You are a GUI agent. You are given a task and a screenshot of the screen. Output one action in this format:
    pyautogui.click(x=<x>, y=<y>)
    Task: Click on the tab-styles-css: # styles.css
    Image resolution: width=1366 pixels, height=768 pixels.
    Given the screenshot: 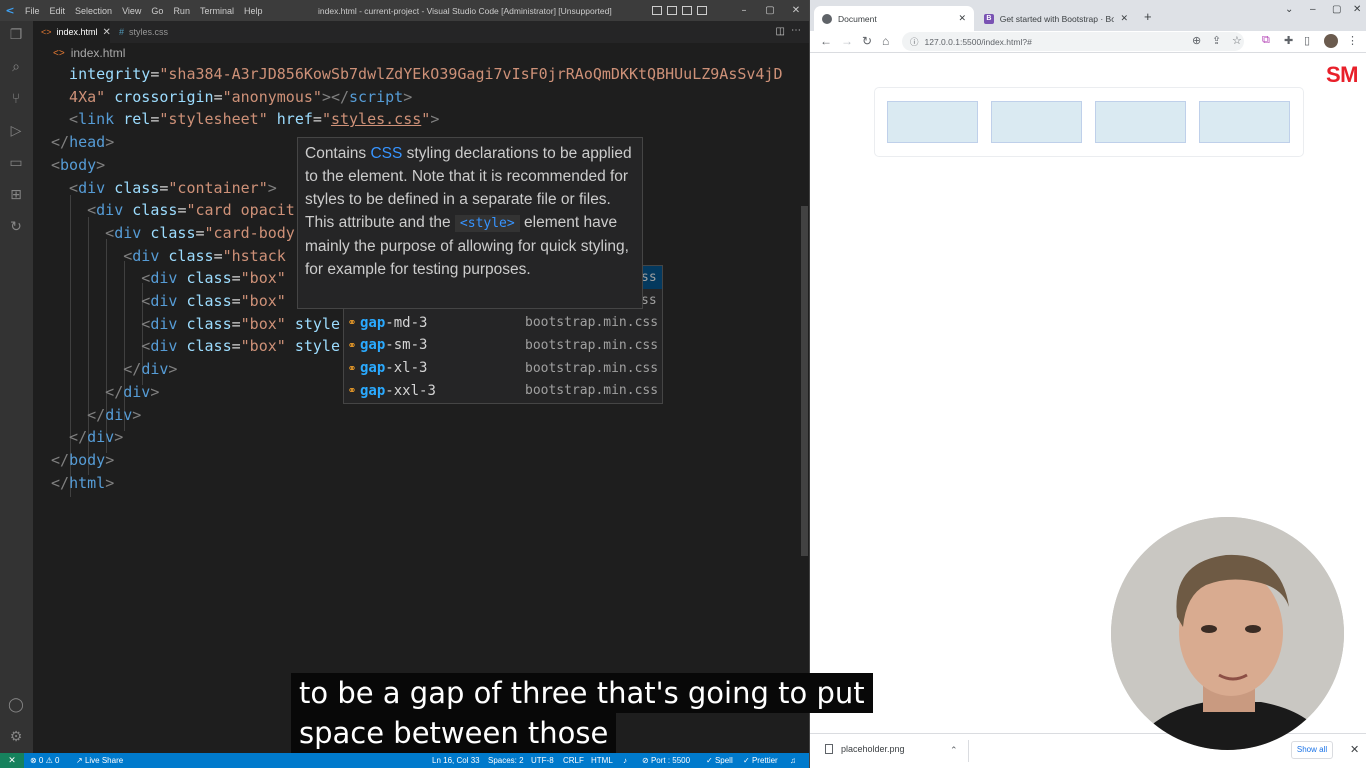 What is the action you would take?
    pyautogui.click(x=148, y=32)
    